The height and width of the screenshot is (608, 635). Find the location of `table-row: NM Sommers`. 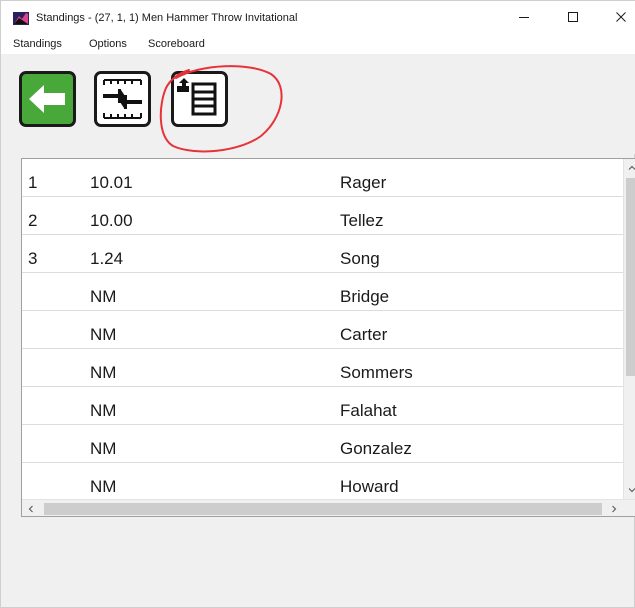

table-row: NM Sommers is located at coordinates (322, 368).